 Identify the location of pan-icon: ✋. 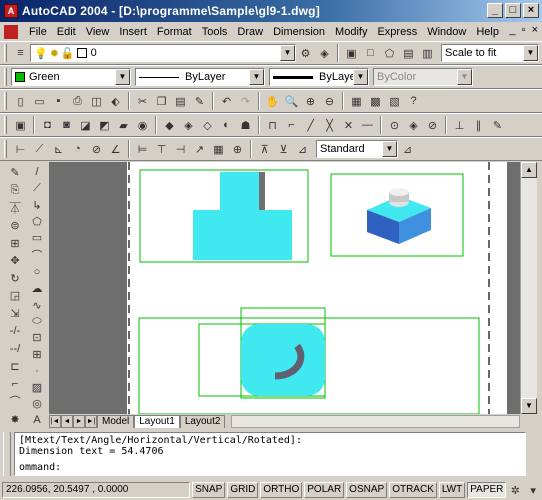
(272, 101).